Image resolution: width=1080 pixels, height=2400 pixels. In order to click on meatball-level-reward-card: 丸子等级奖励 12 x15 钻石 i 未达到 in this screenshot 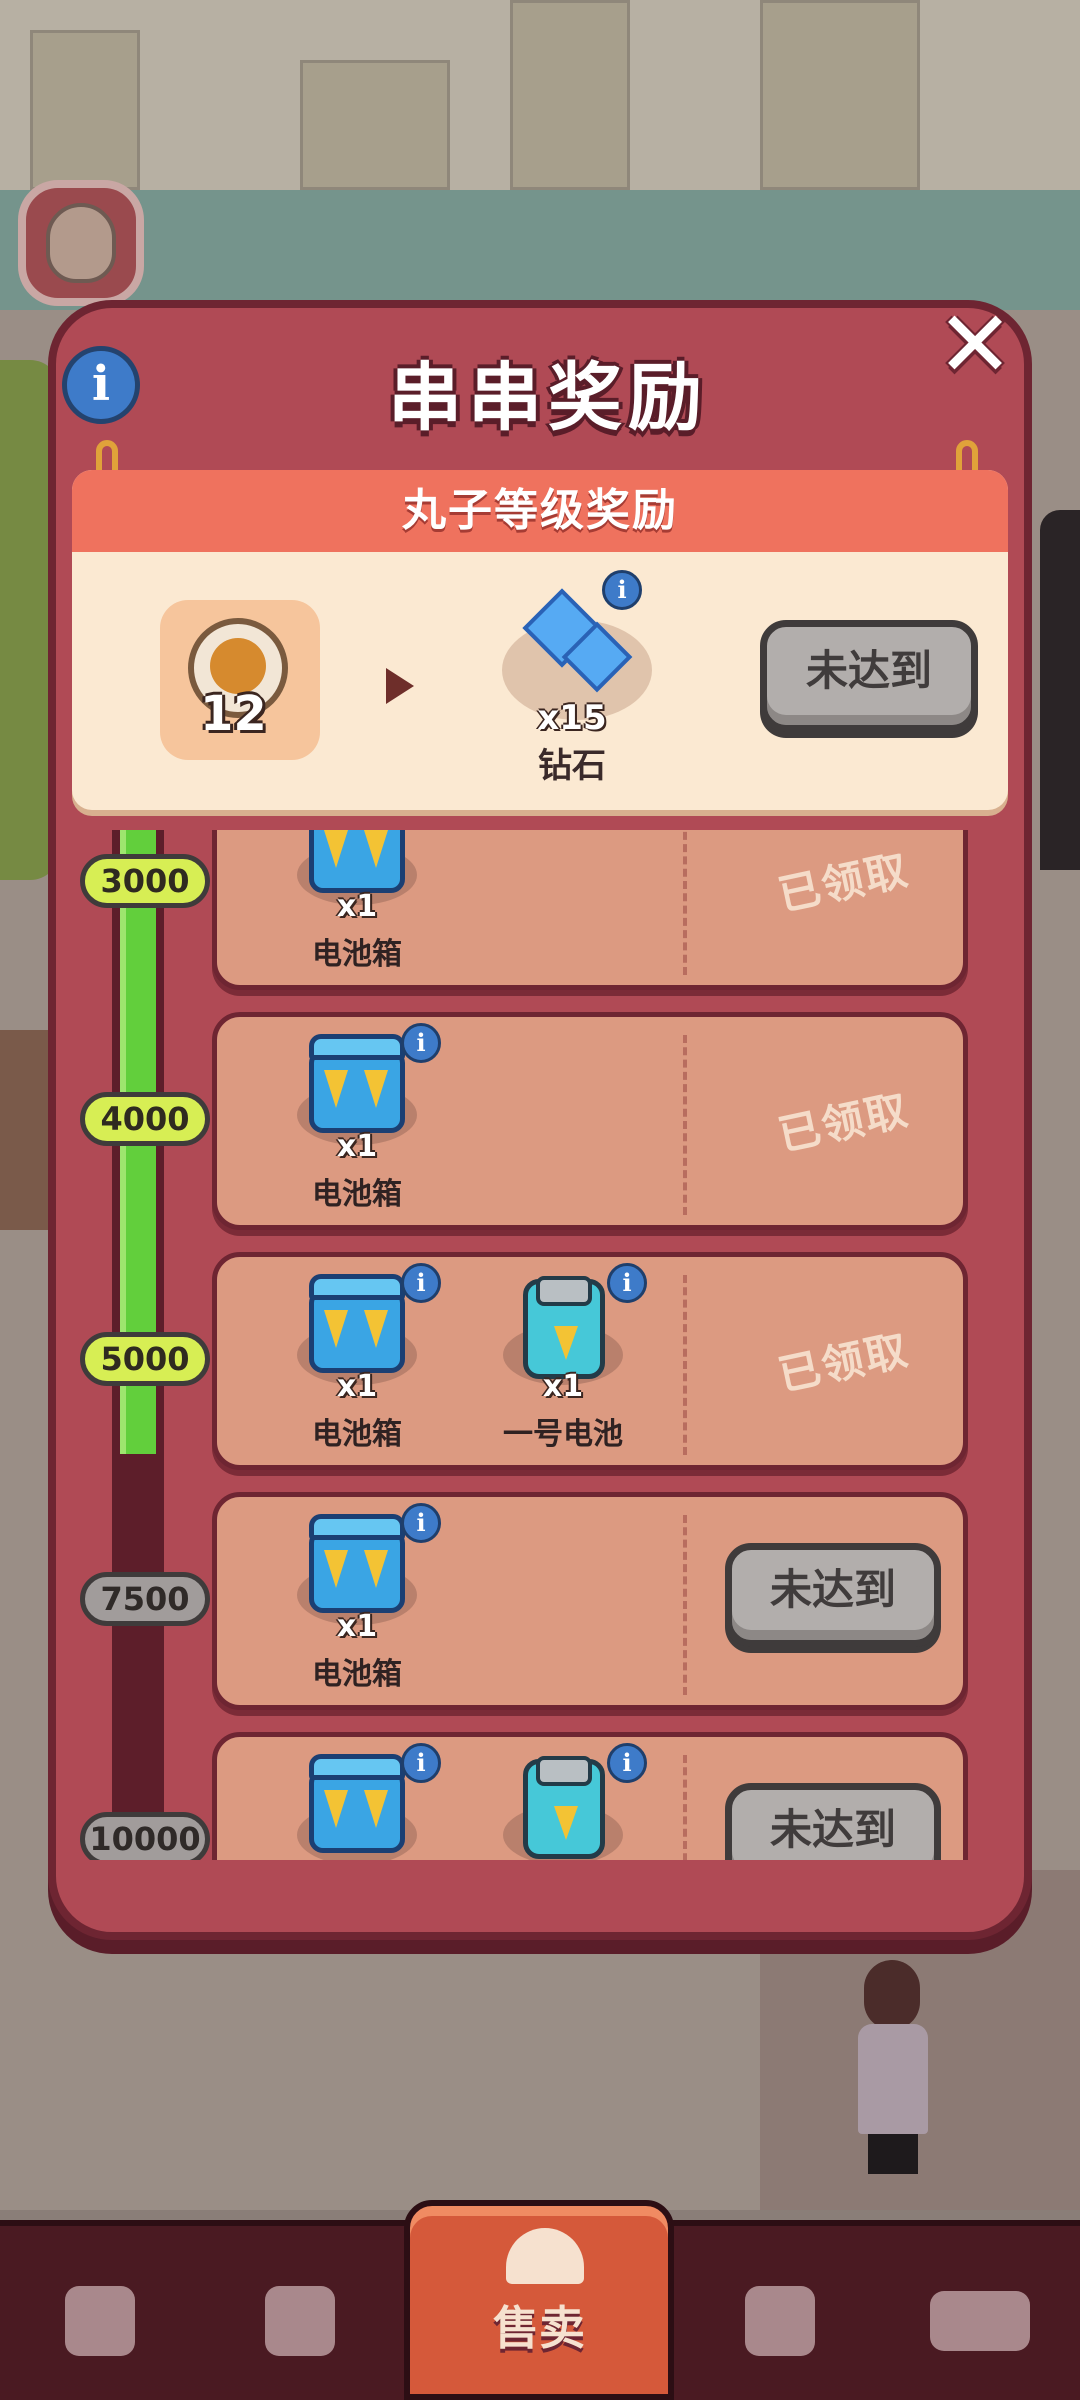, I will do `click(540, 640)`.